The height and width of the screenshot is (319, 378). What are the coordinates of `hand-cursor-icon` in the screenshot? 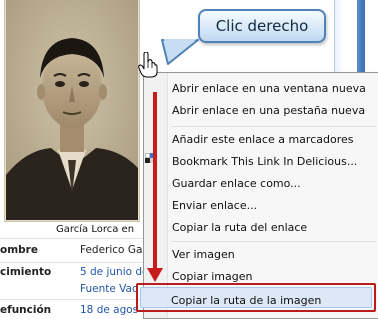 It's located at (148, 65).